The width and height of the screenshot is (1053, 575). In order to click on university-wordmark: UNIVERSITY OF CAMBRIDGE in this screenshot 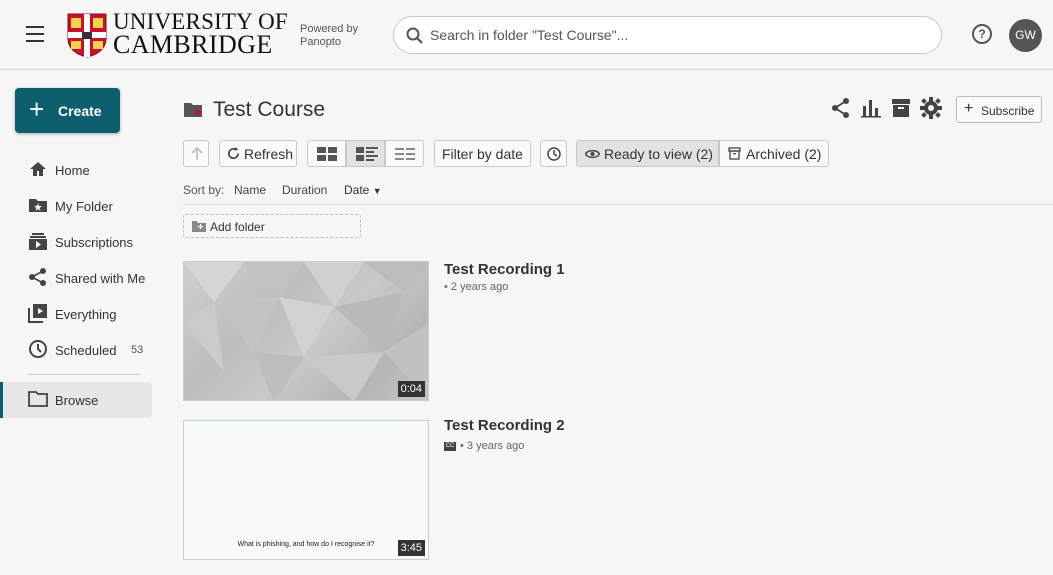, I will do `click(200, 34)`.